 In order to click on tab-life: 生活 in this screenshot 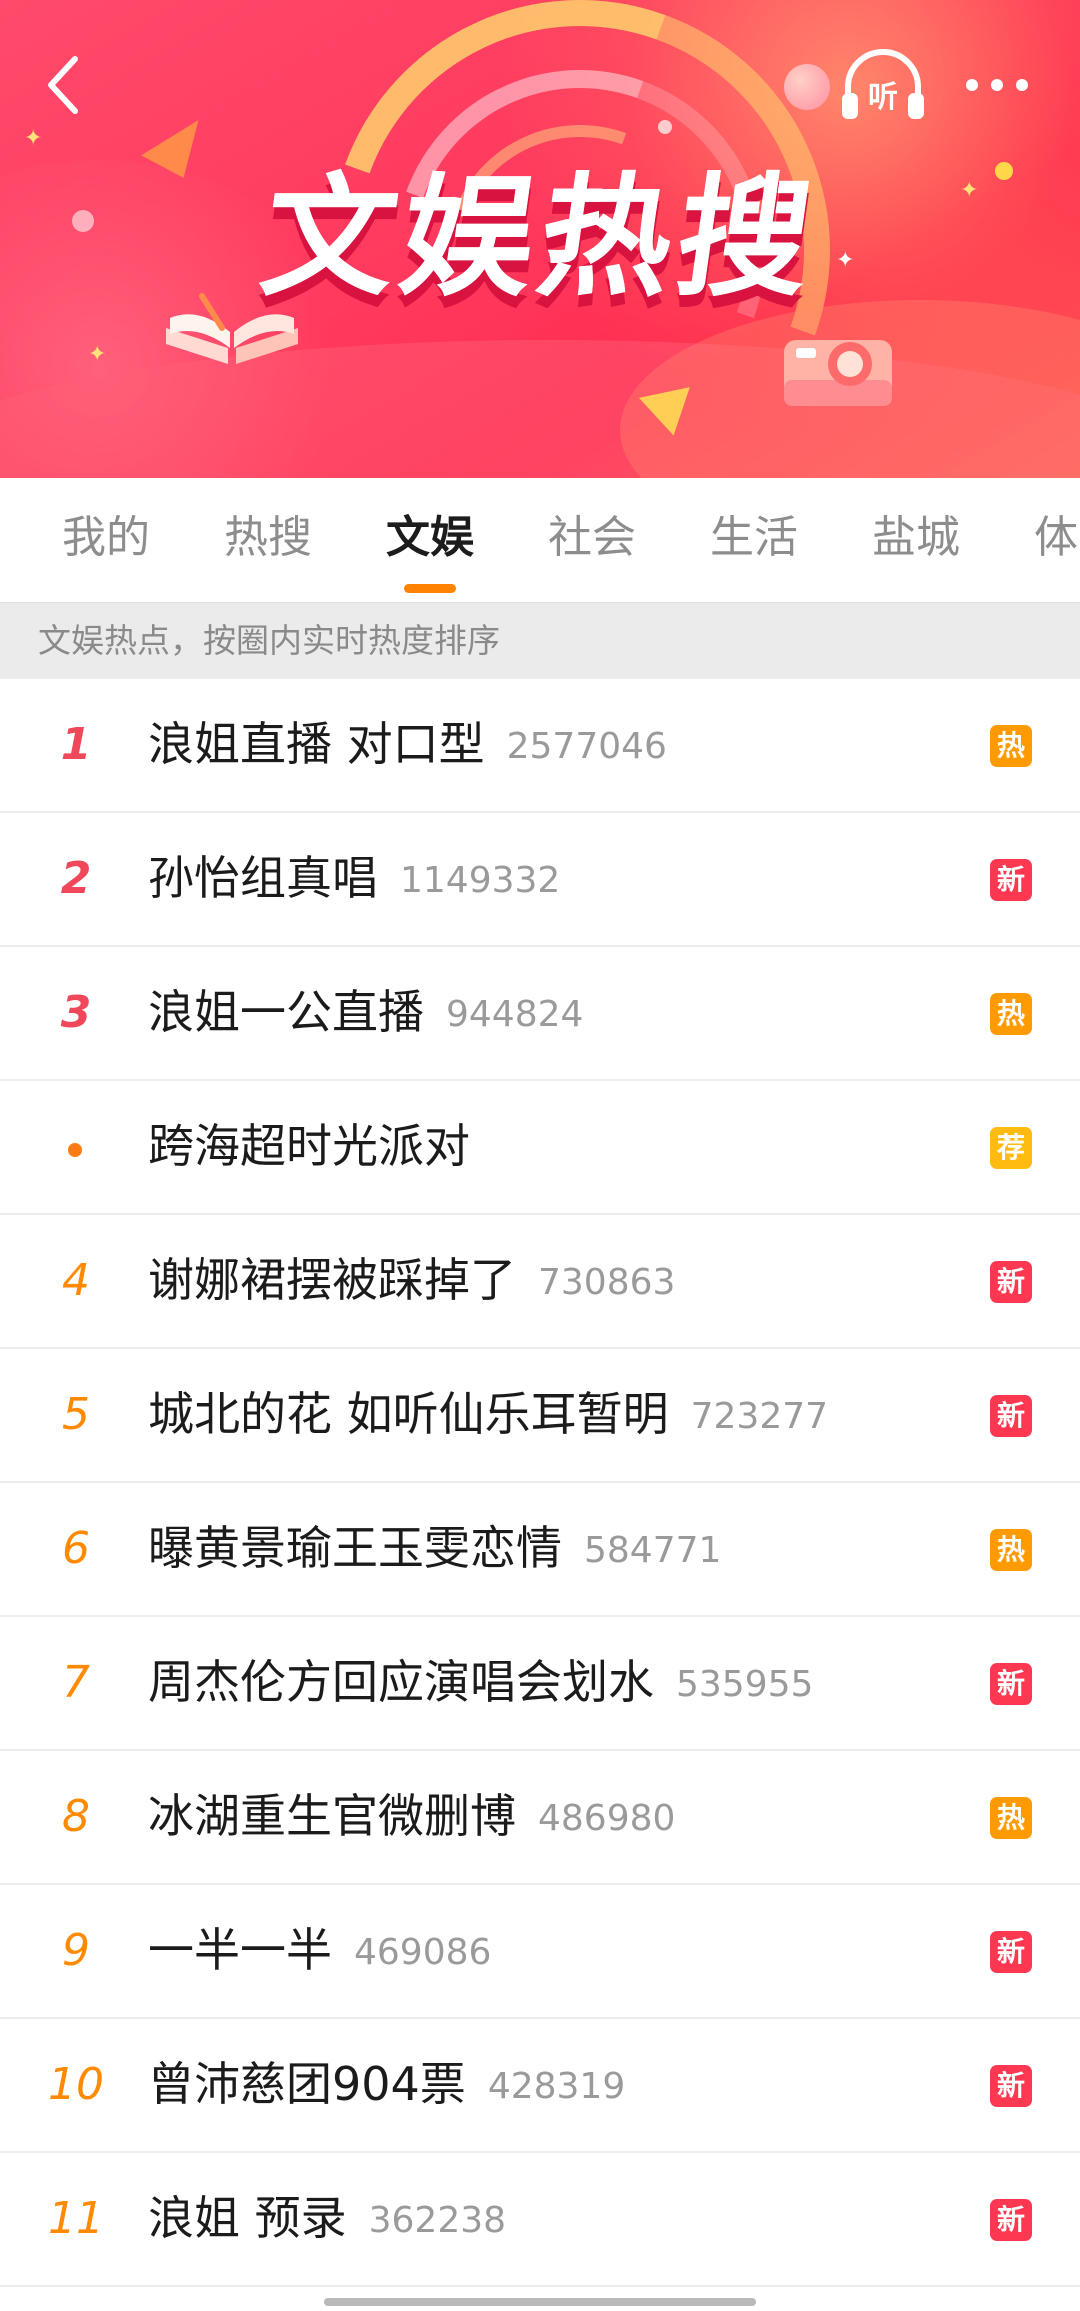, I will do `click(754, 538)`.